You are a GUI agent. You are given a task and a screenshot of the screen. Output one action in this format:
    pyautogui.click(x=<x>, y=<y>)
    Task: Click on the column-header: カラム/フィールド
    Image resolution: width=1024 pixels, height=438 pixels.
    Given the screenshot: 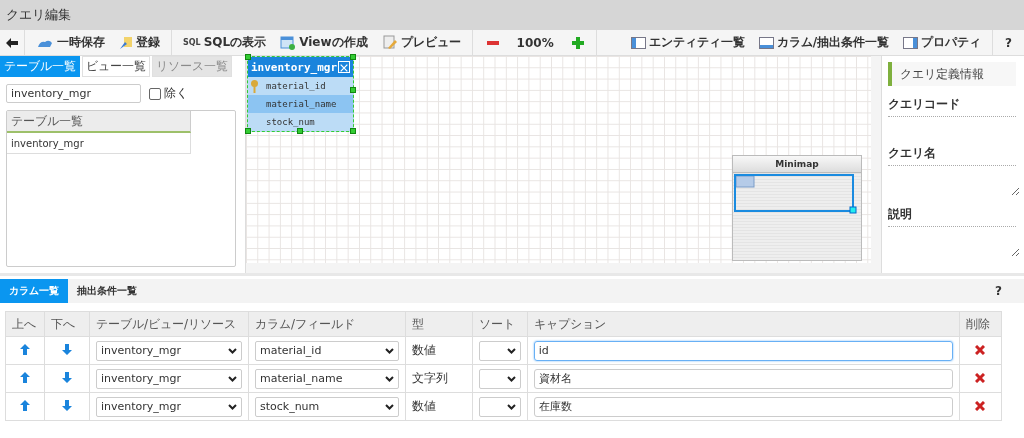 What is the action you would take?
    pyautogui.click(x=304, y=323)
    